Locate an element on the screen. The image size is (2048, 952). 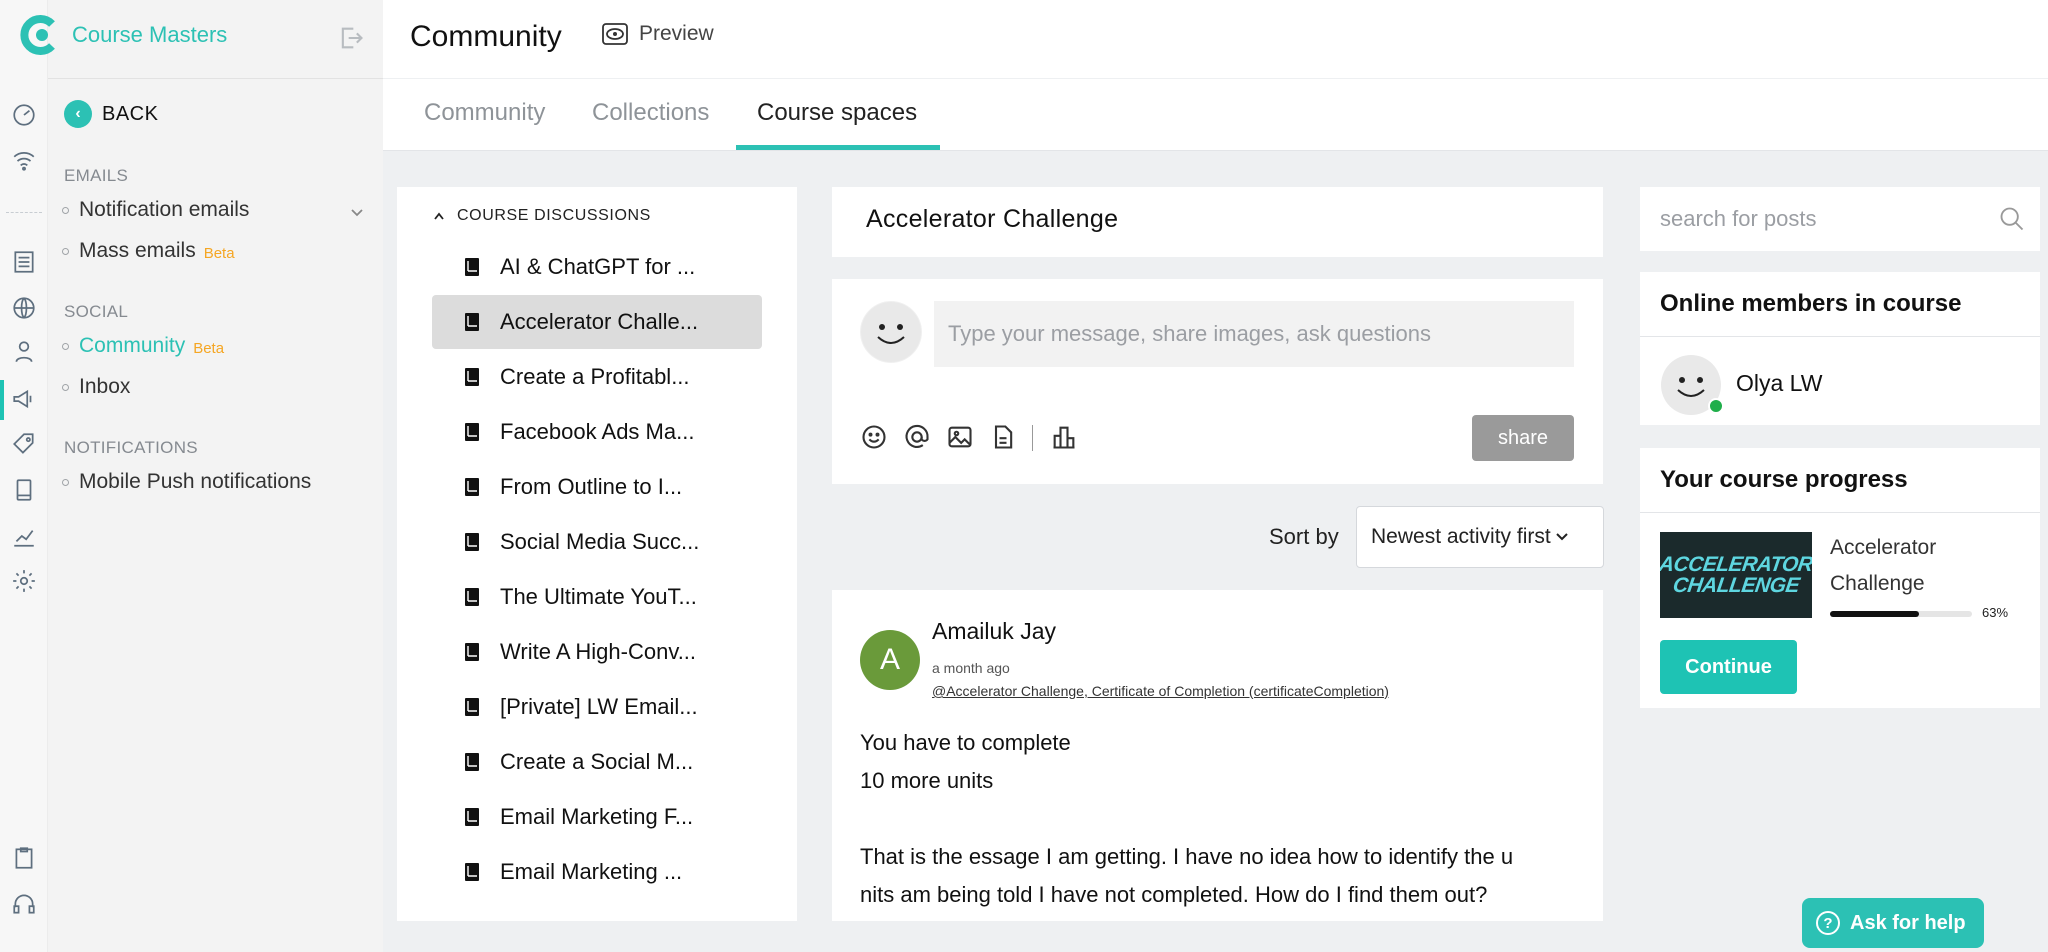
sidebar-item-label: Mass emails is located at coordinates (137, 250).